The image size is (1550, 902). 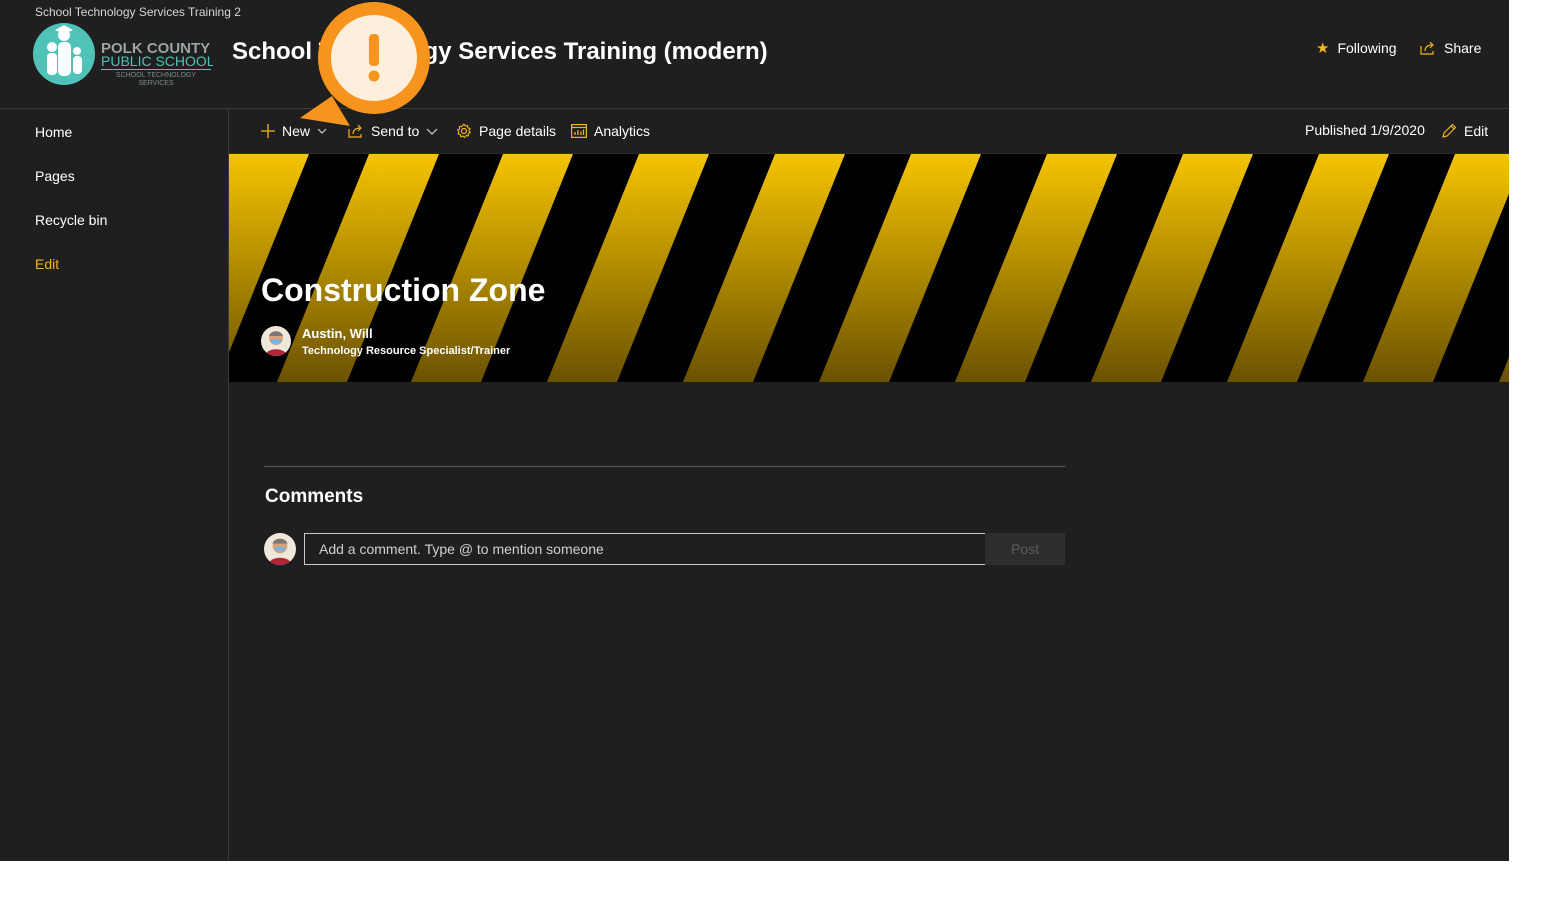 I want to click on share-label: Share, so click(x=1463, y=48).